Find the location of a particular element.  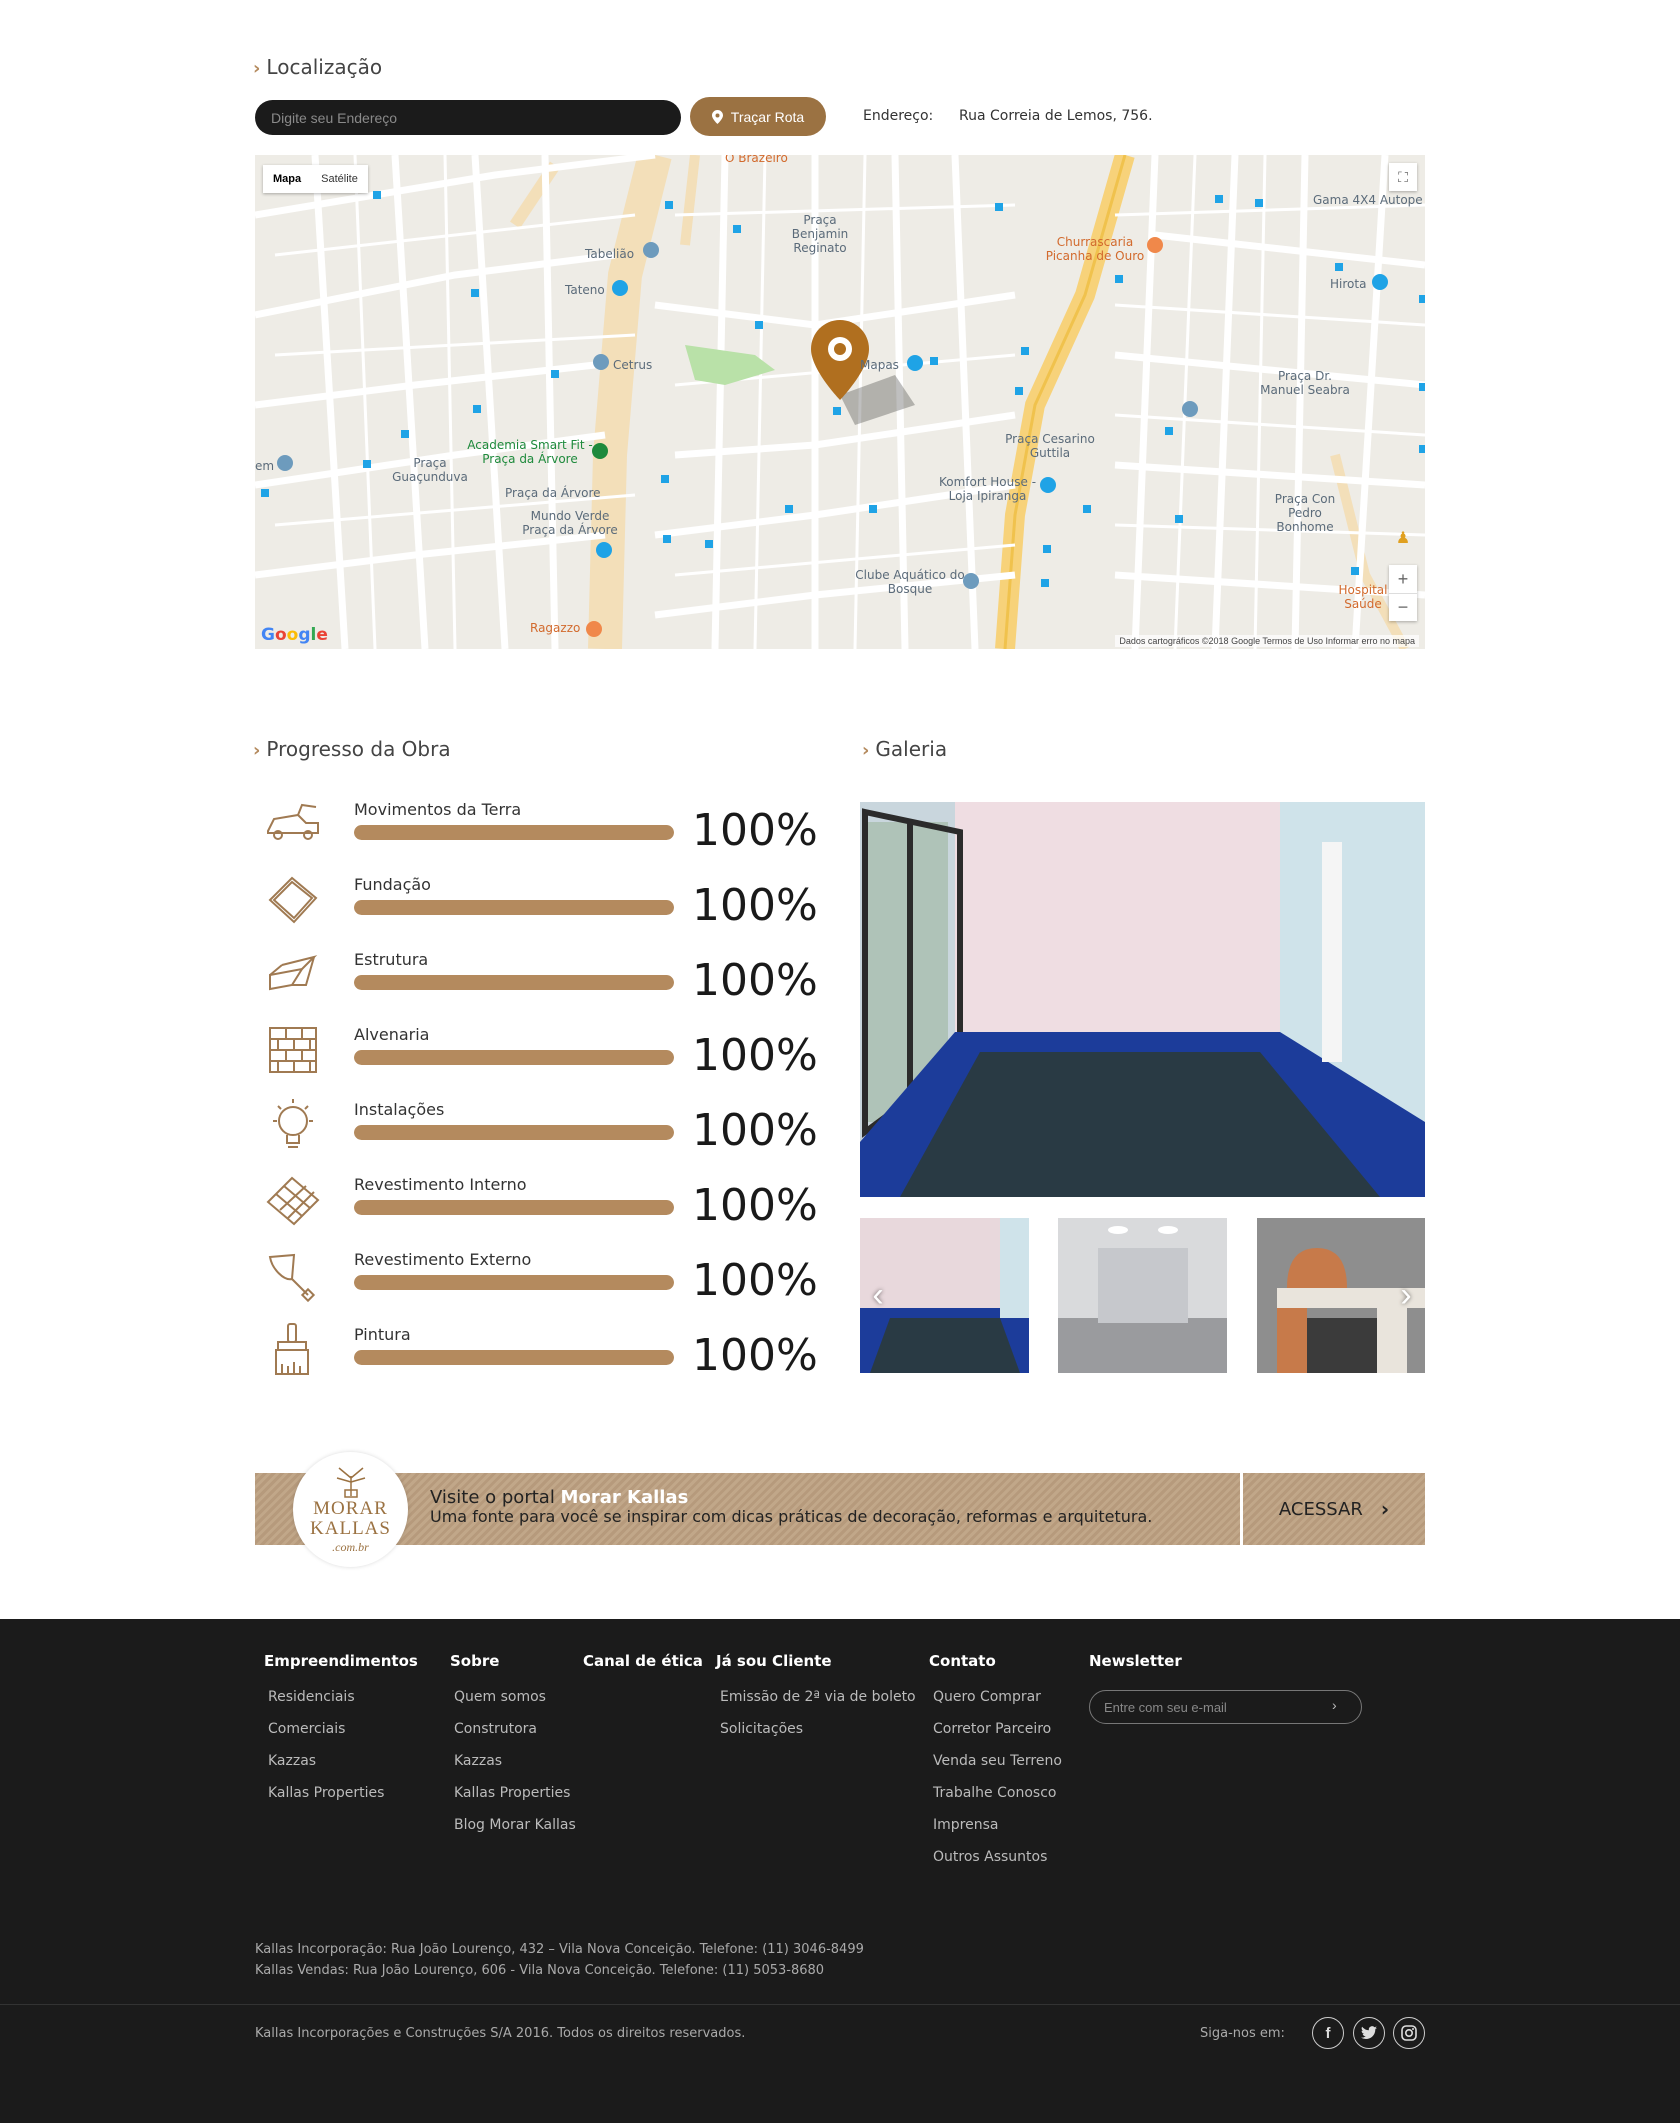

progress-item-name: Movimentos da Terra is located at coordinates (438, 809).